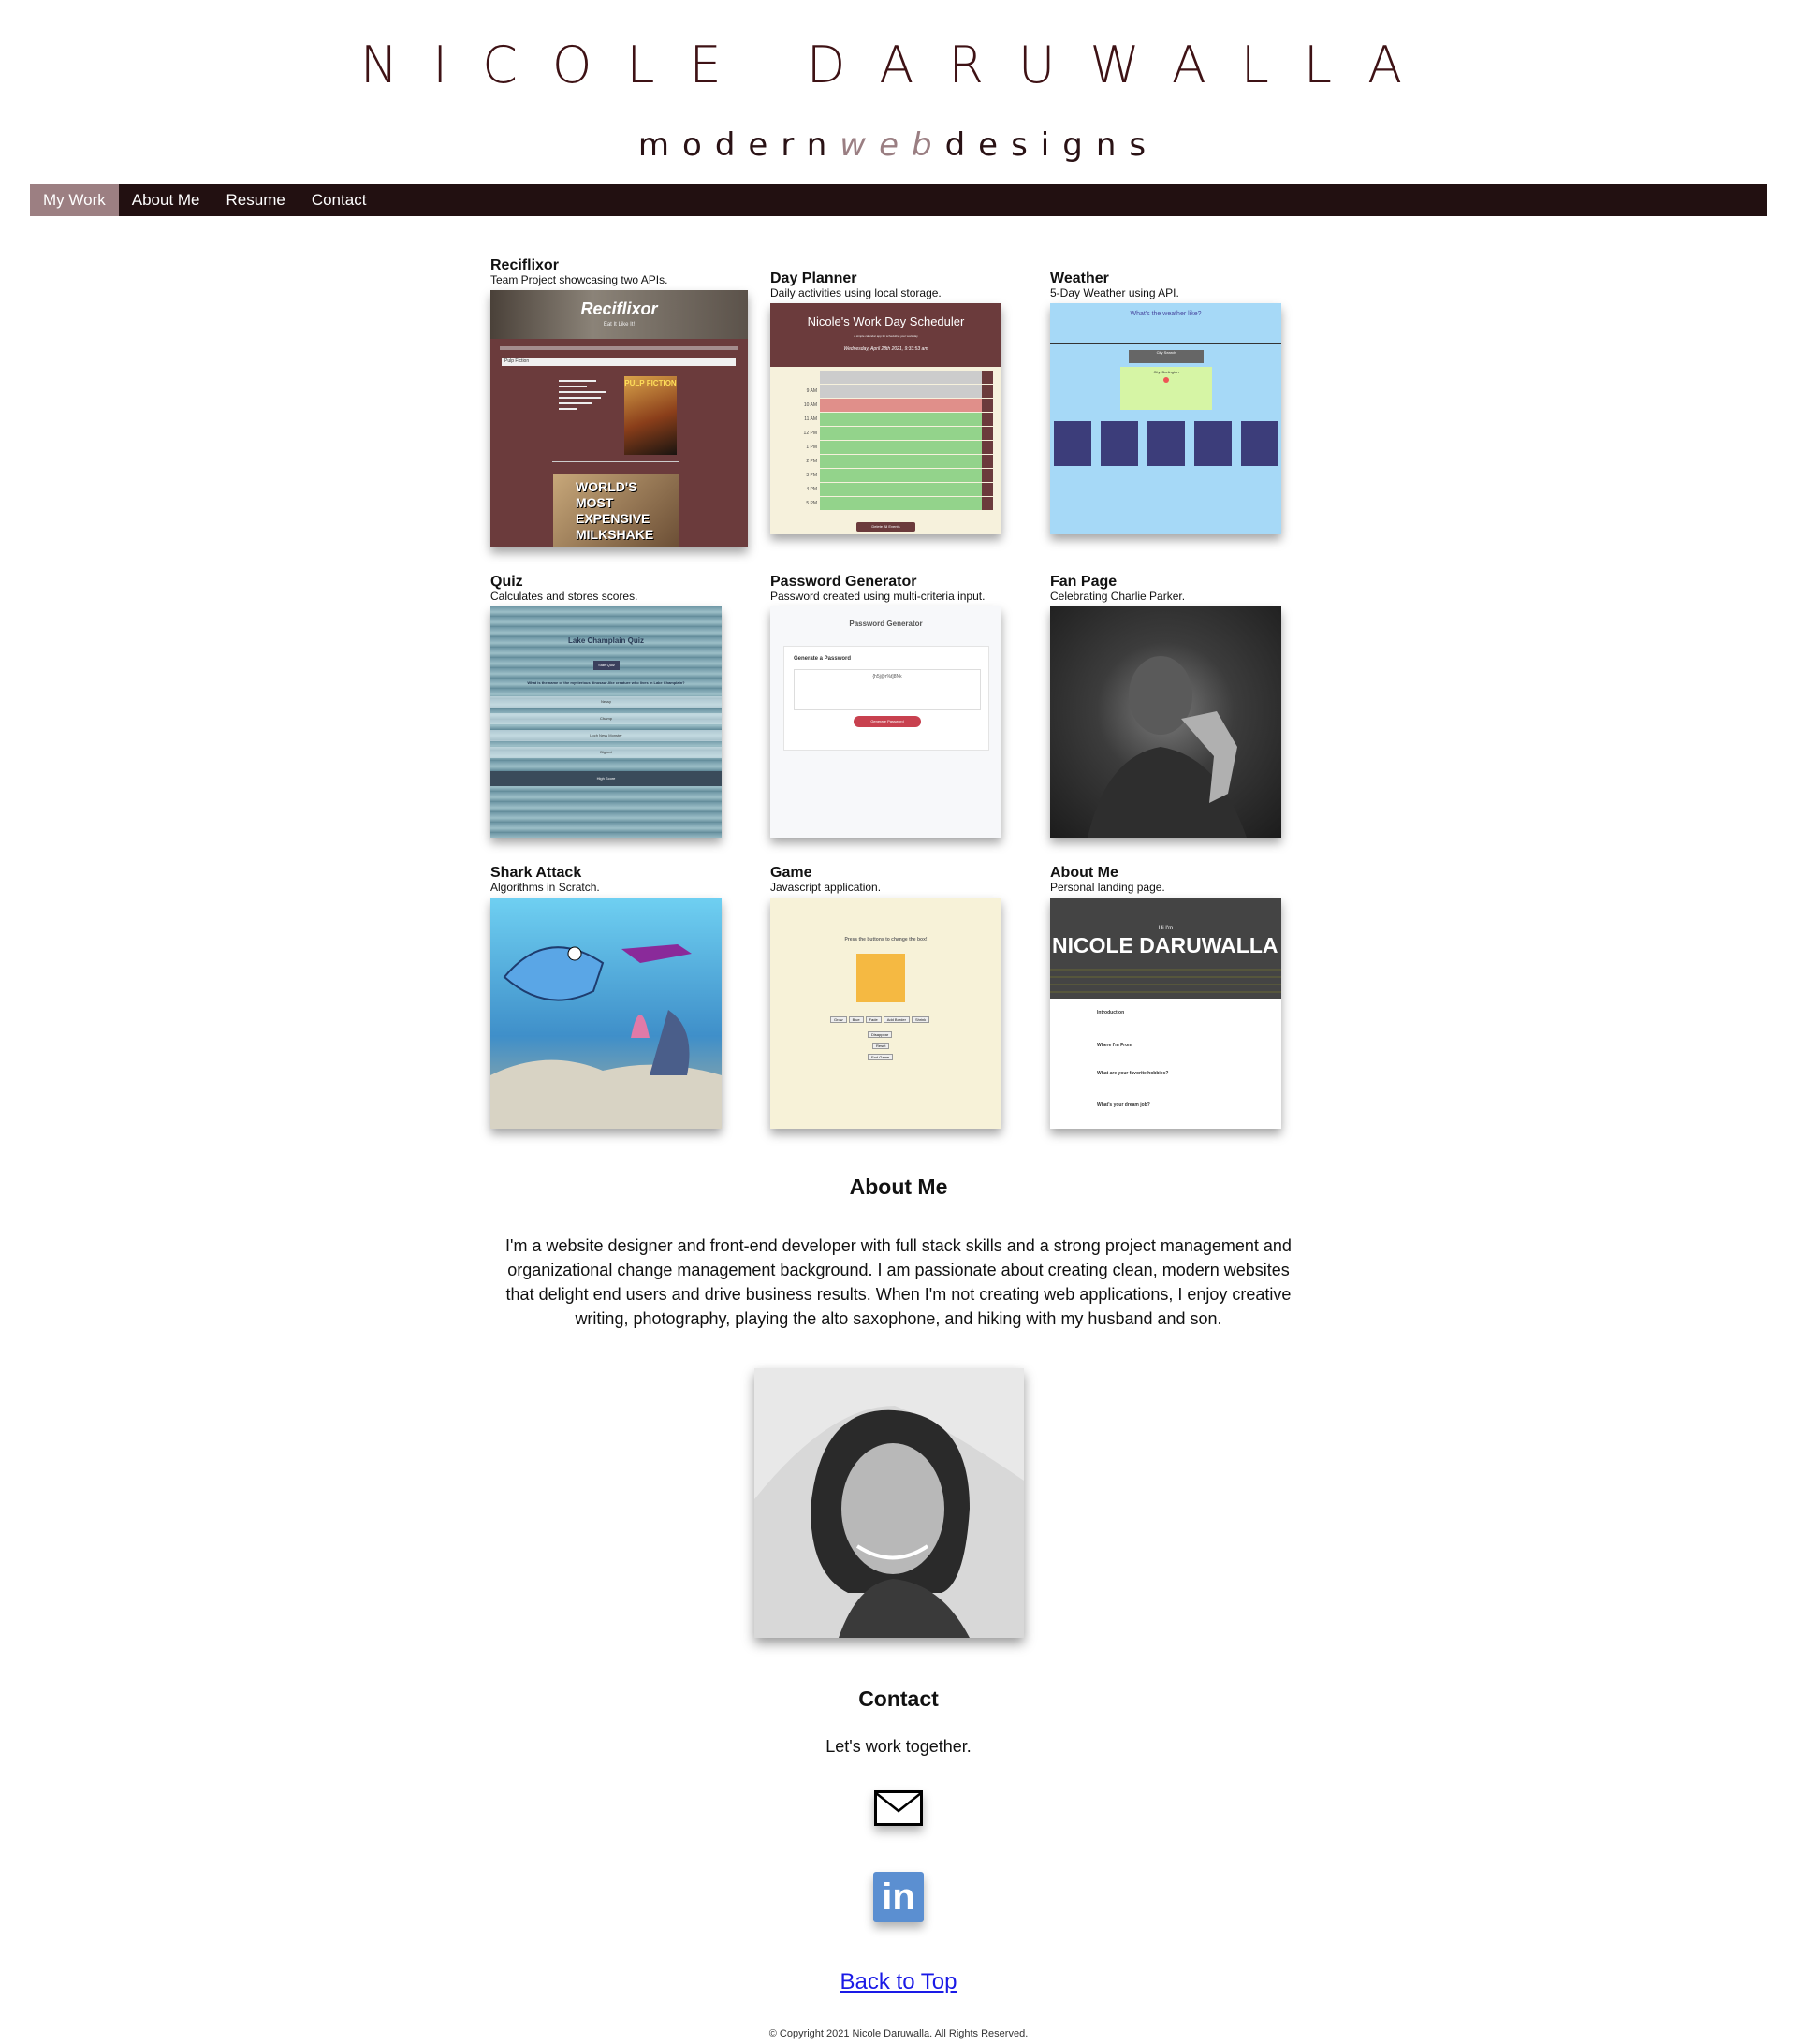 The height and width of the screenshot is (2044, 1797). What do you see at coordinates (920, 1019) in the screenshot?
I see `game-button-shrink: Shrink` at bounding box center [920, 1019].